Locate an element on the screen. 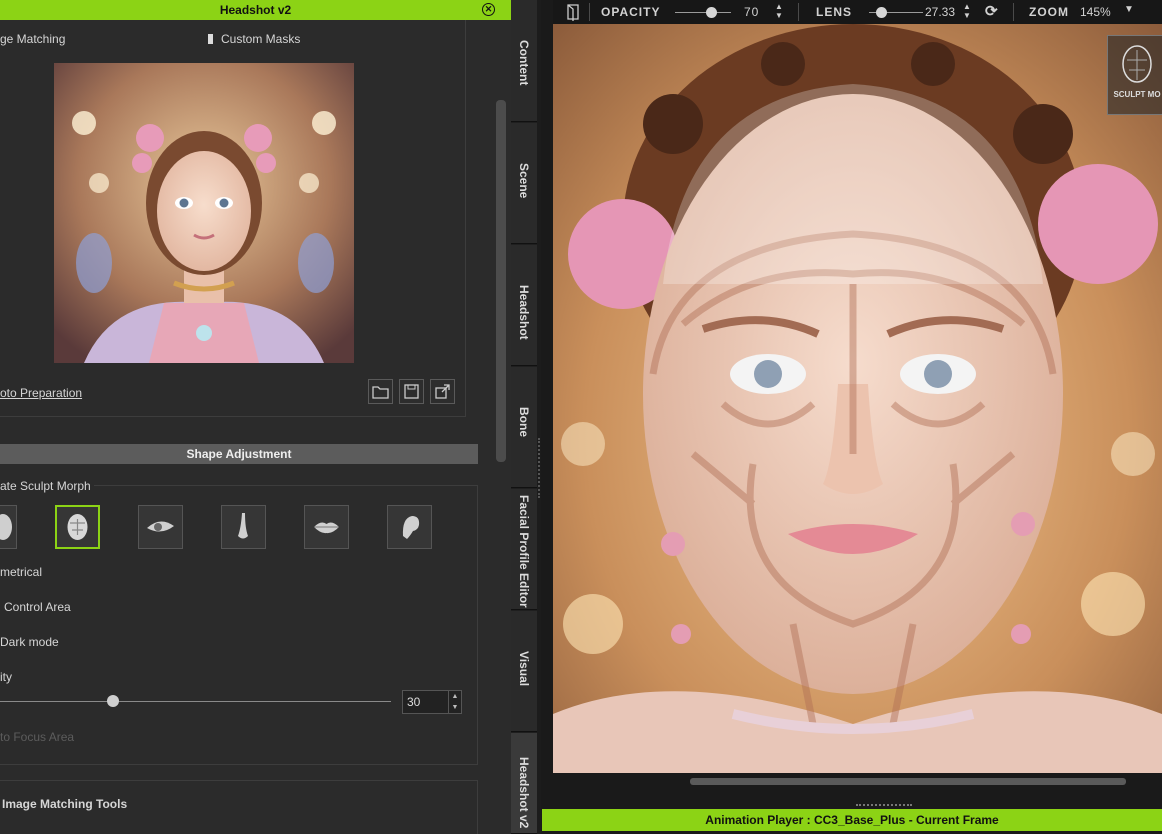 This screenshot has height=834, width=1162. panel-titlebar: Headshot v2 ✕ is located at coordinates (255, 10).